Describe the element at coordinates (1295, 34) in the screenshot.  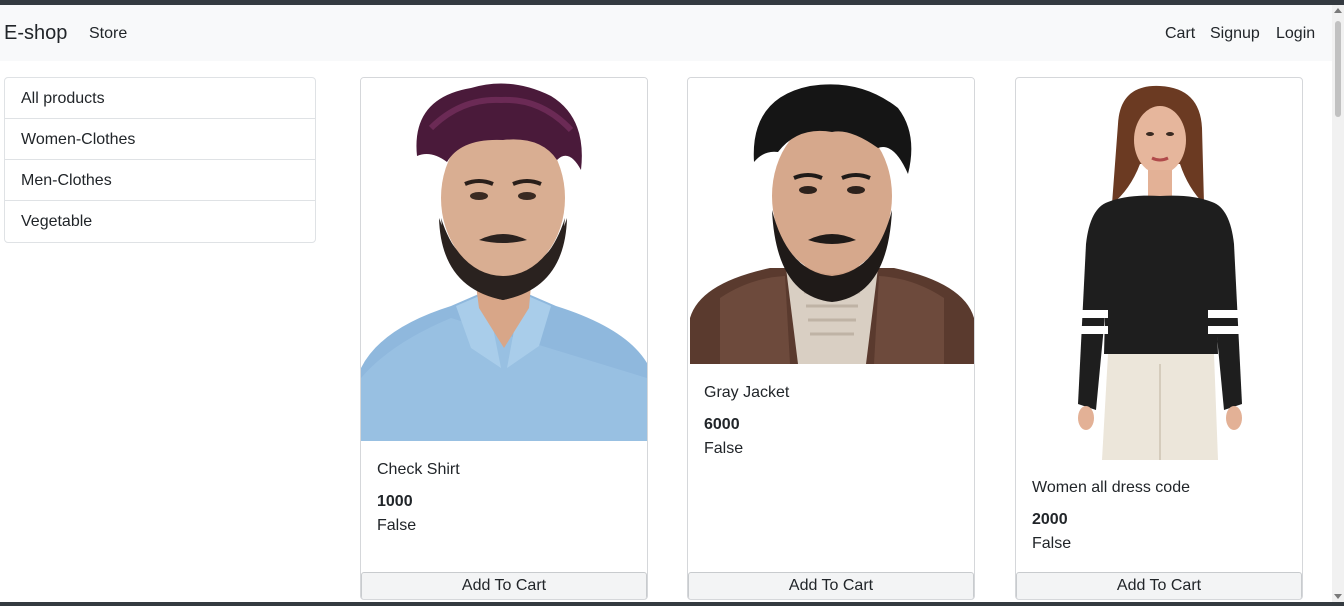
I see `nav-login-link: Login` at that location.